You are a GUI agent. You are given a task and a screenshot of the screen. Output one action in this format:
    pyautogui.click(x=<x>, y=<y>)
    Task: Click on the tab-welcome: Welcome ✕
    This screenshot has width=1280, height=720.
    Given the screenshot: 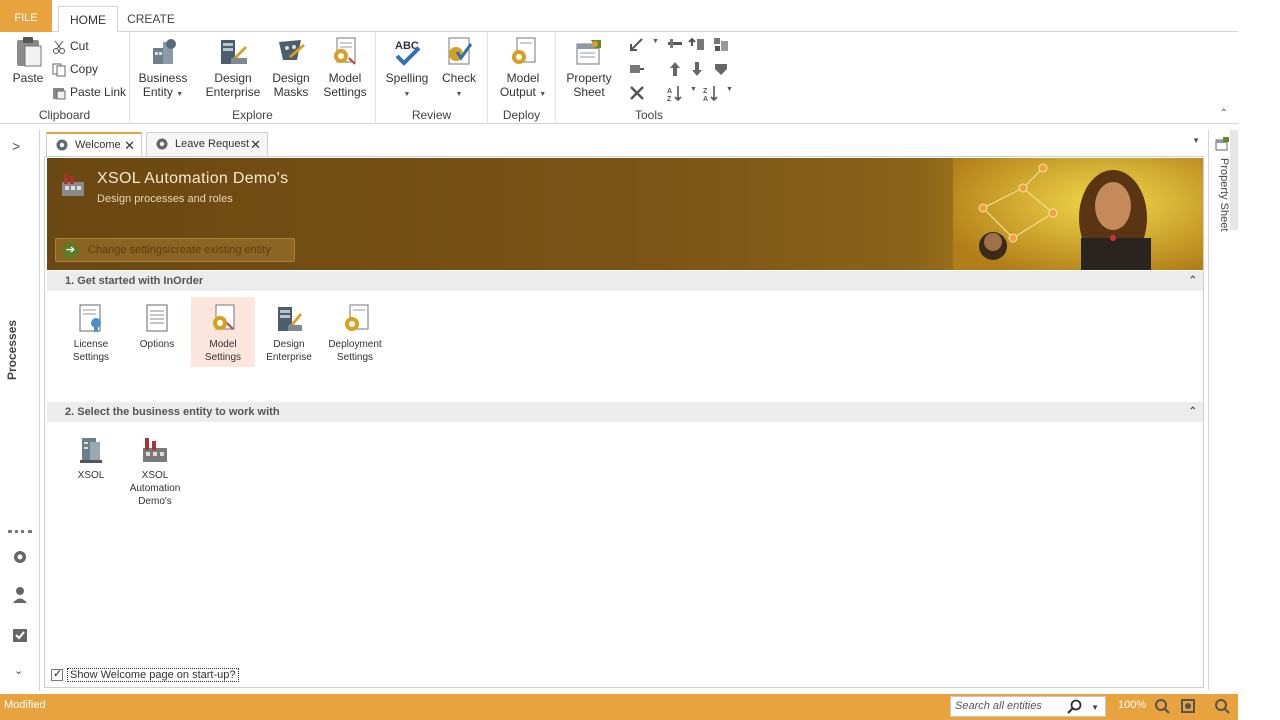 What is the action you would take?
    pyautogui.click(x=94, y=144)
    